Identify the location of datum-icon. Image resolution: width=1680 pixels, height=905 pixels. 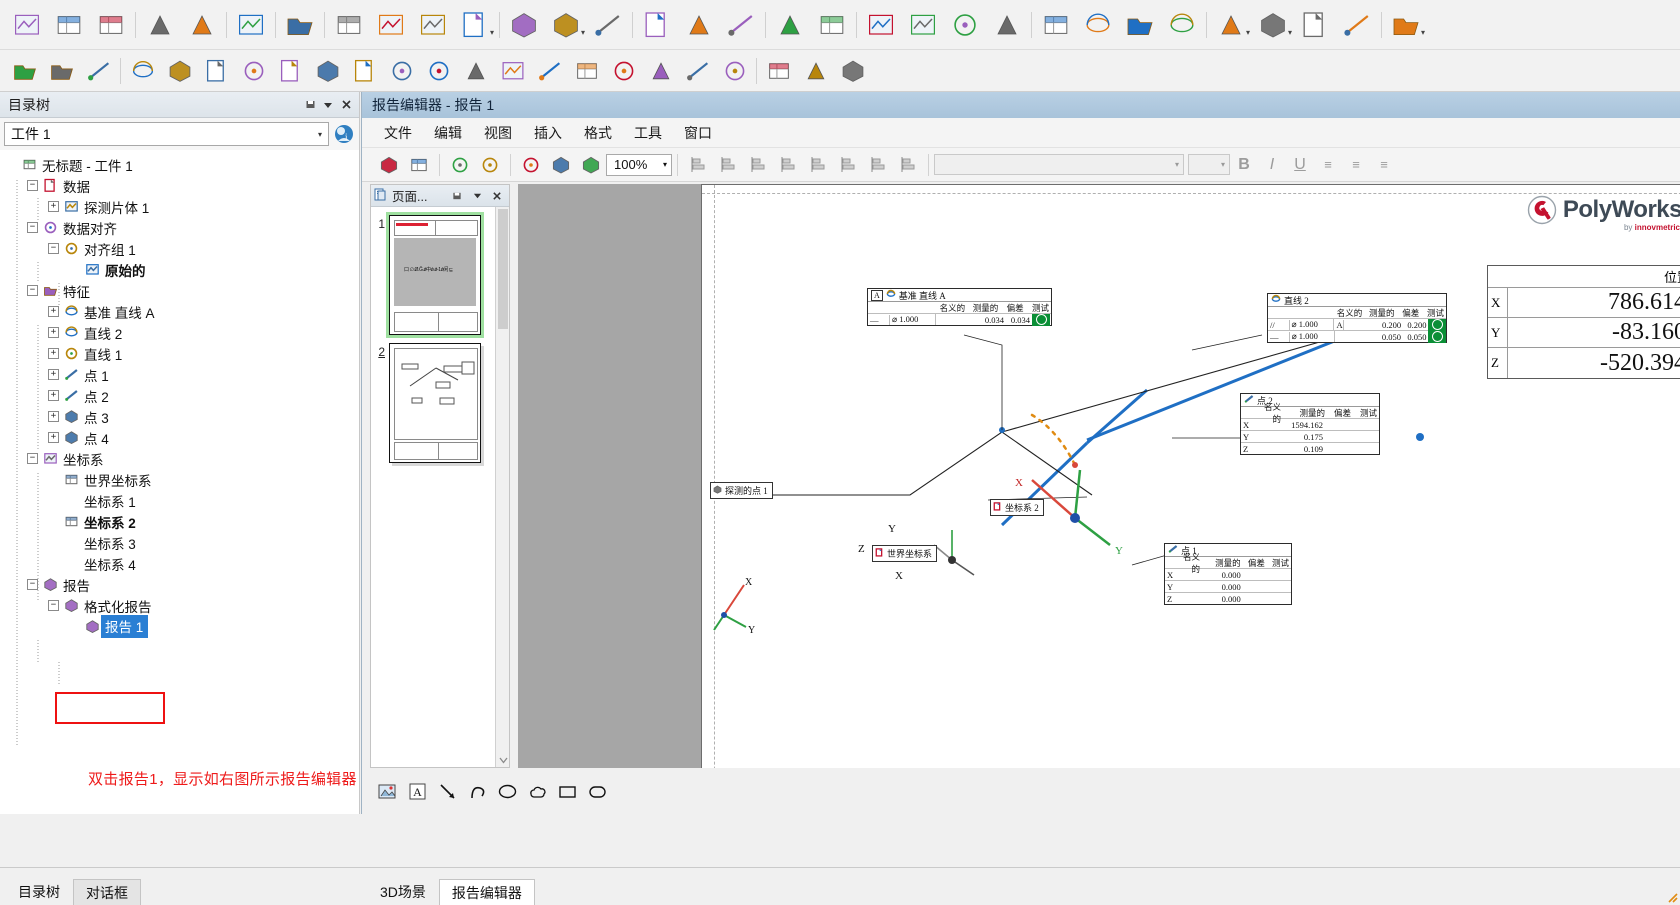
(778, 71).